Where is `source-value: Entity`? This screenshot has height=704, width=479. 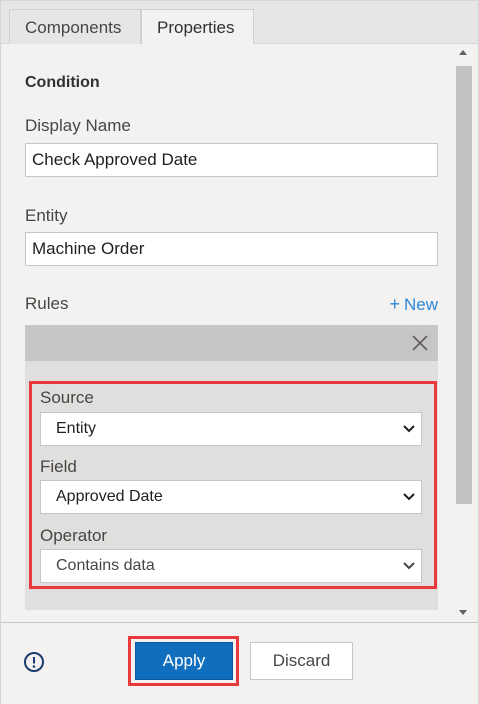
source-value: Entity is located at coordinates (76, 428).